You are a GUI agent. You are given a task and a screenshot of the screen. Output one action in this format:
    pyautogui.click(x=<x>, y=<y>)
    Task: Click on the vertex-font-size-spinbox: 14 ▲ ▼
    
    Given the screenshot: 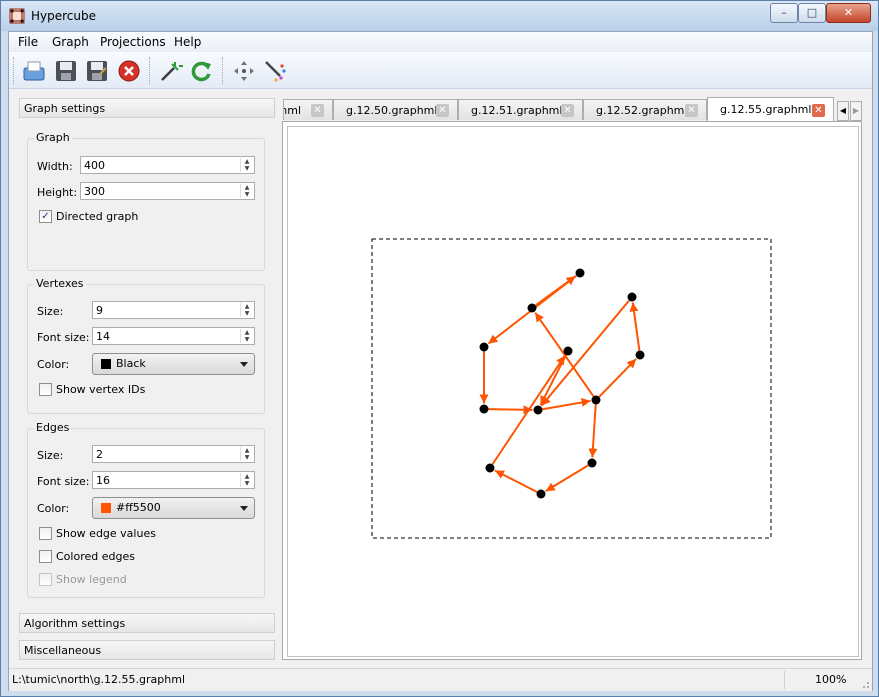 What is the action you would take?
    pyautogui.click(x=173, y=336)
    